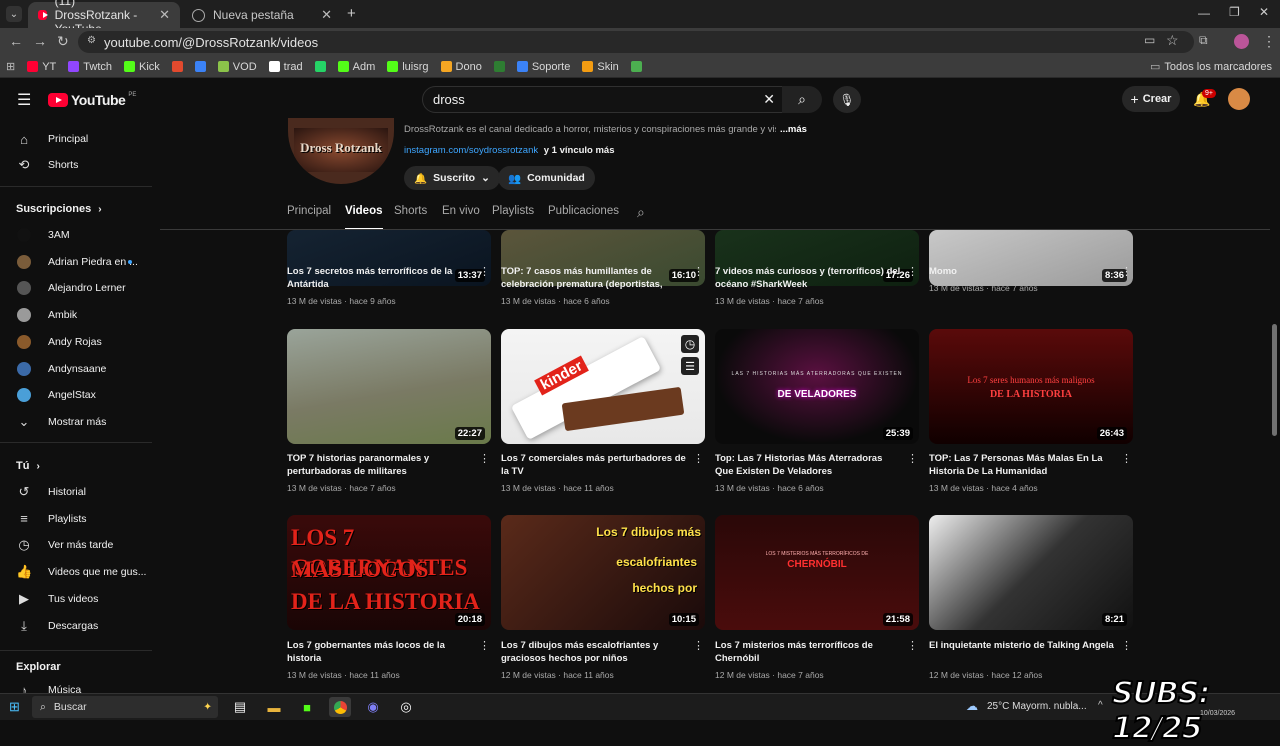 The image size is (1280, 746). What do you see at coordinates (78, 626) in the screenshot?
I see `sidebar-you-item: ⤓ Descargas` at bounding box center [78, 626].